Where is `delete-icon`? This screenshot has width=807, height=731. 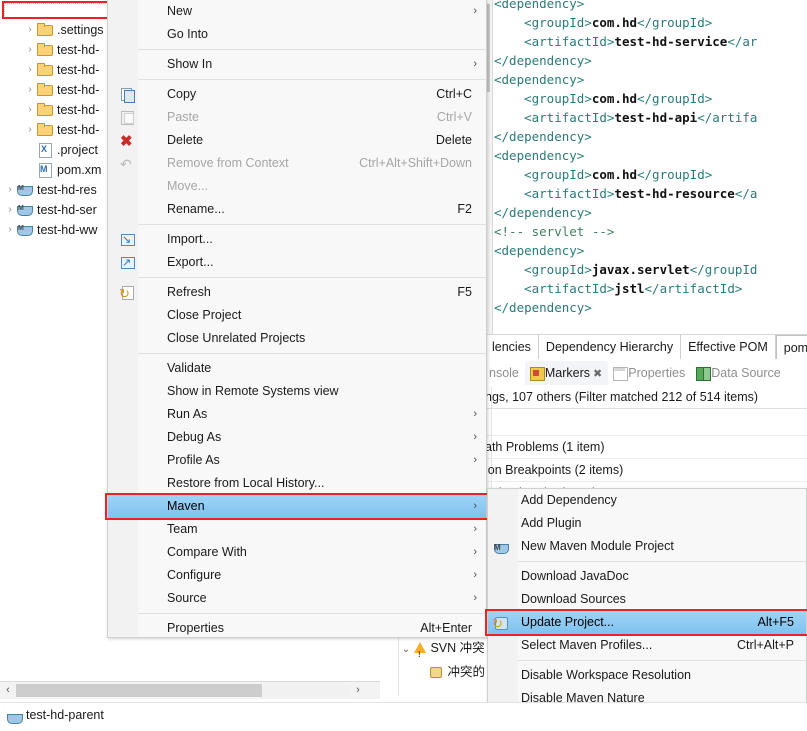
delete-icon is located at coordinates (127, 141).